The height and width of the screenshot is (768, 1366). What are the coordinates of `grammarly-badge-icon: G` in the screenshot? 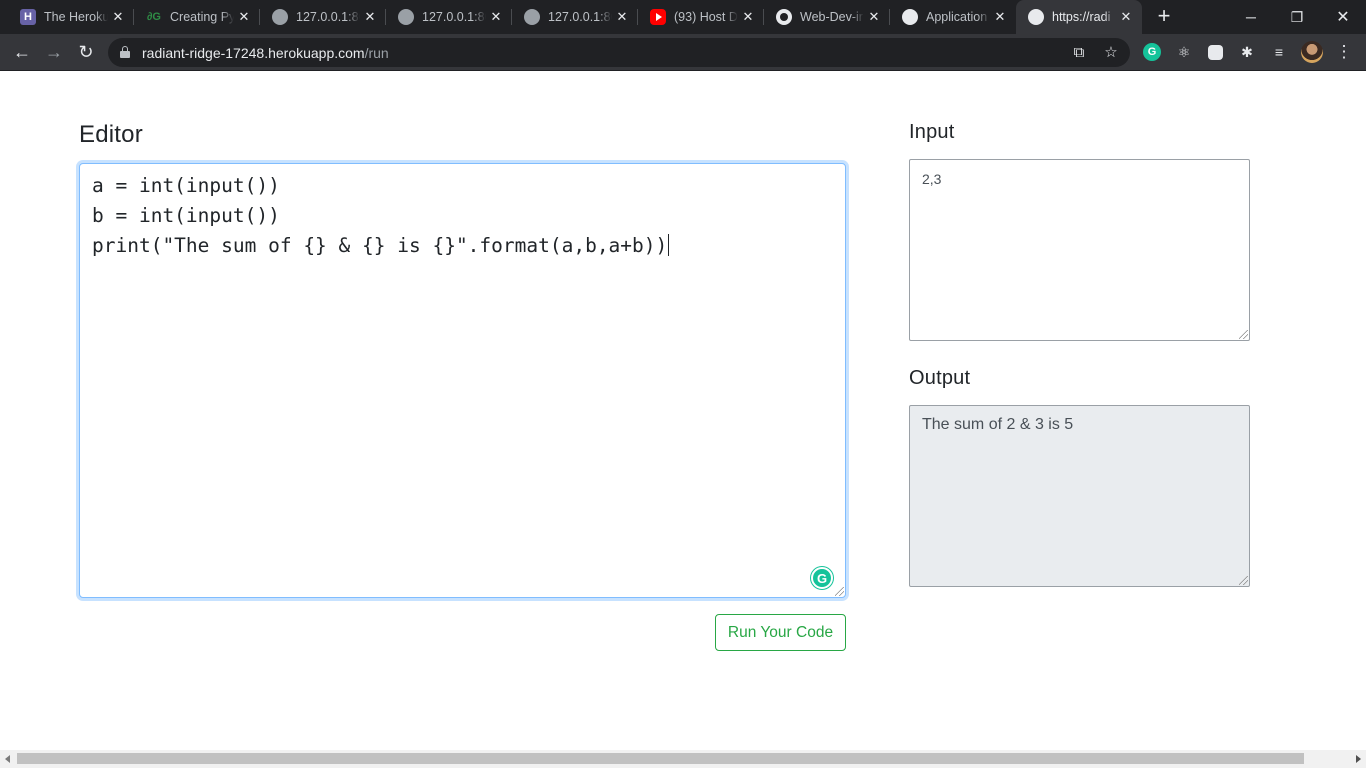 It's located at (822, 578).